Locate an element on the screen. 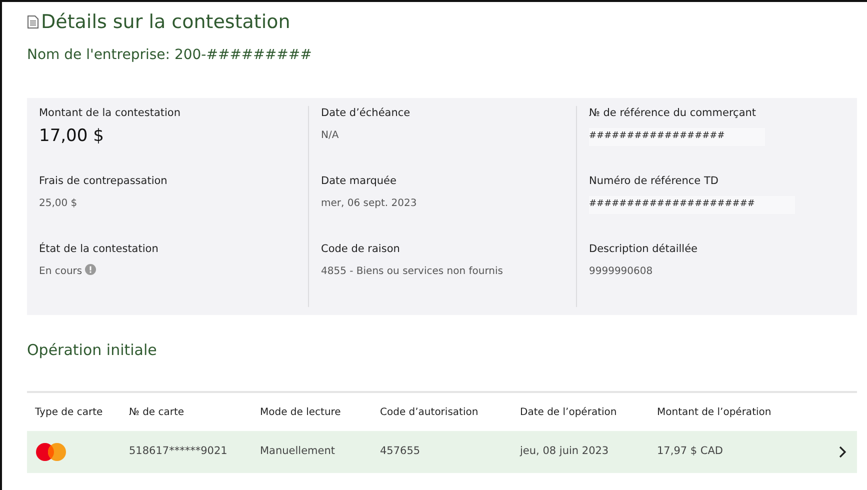  column-header: Type de carte is located at coordinates (69, 413).